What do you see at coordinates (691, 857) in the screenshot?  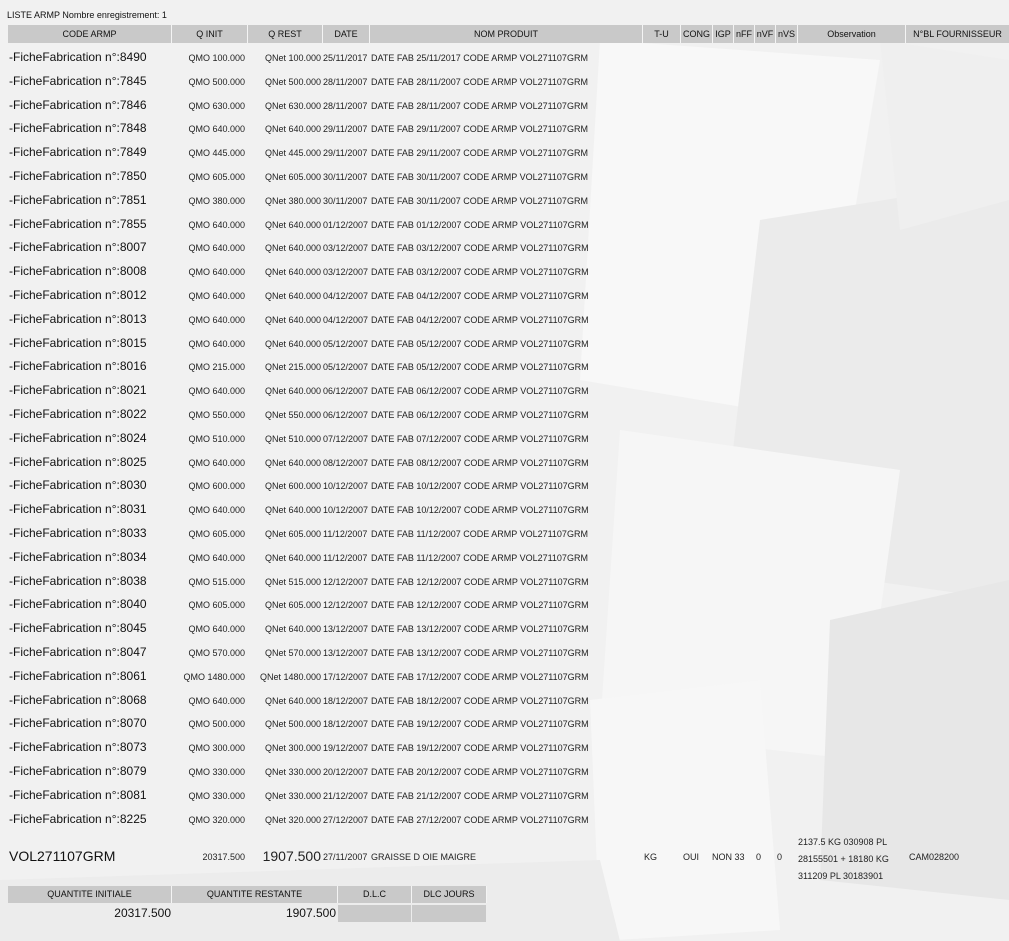 I see `total-cong: OUI` at bounding box center [691, 857].